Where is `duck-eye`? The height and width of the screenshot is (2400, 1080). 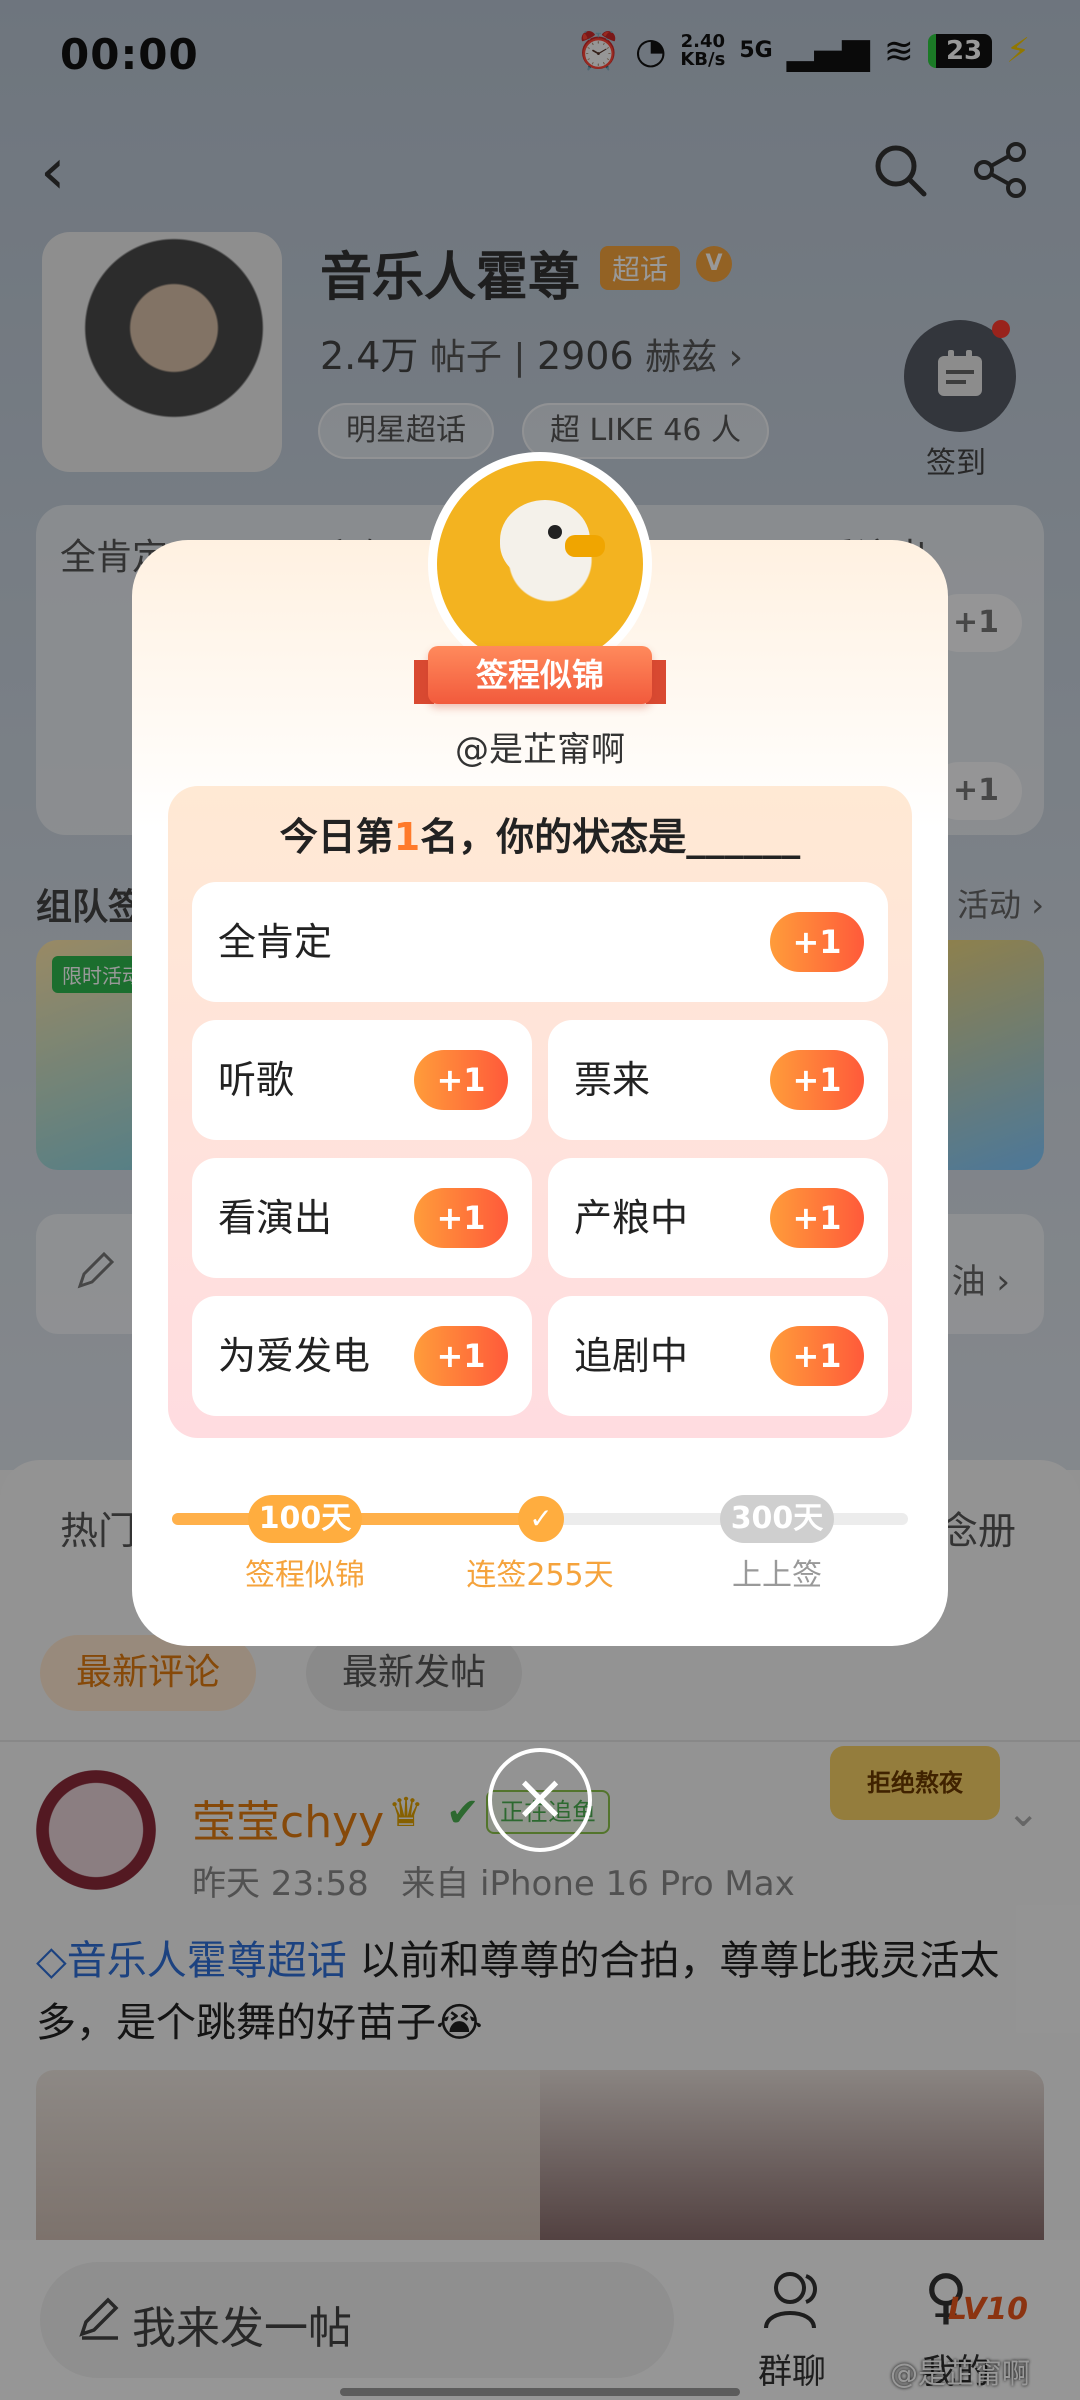
duck-eye is located at coordinates (555, 532).